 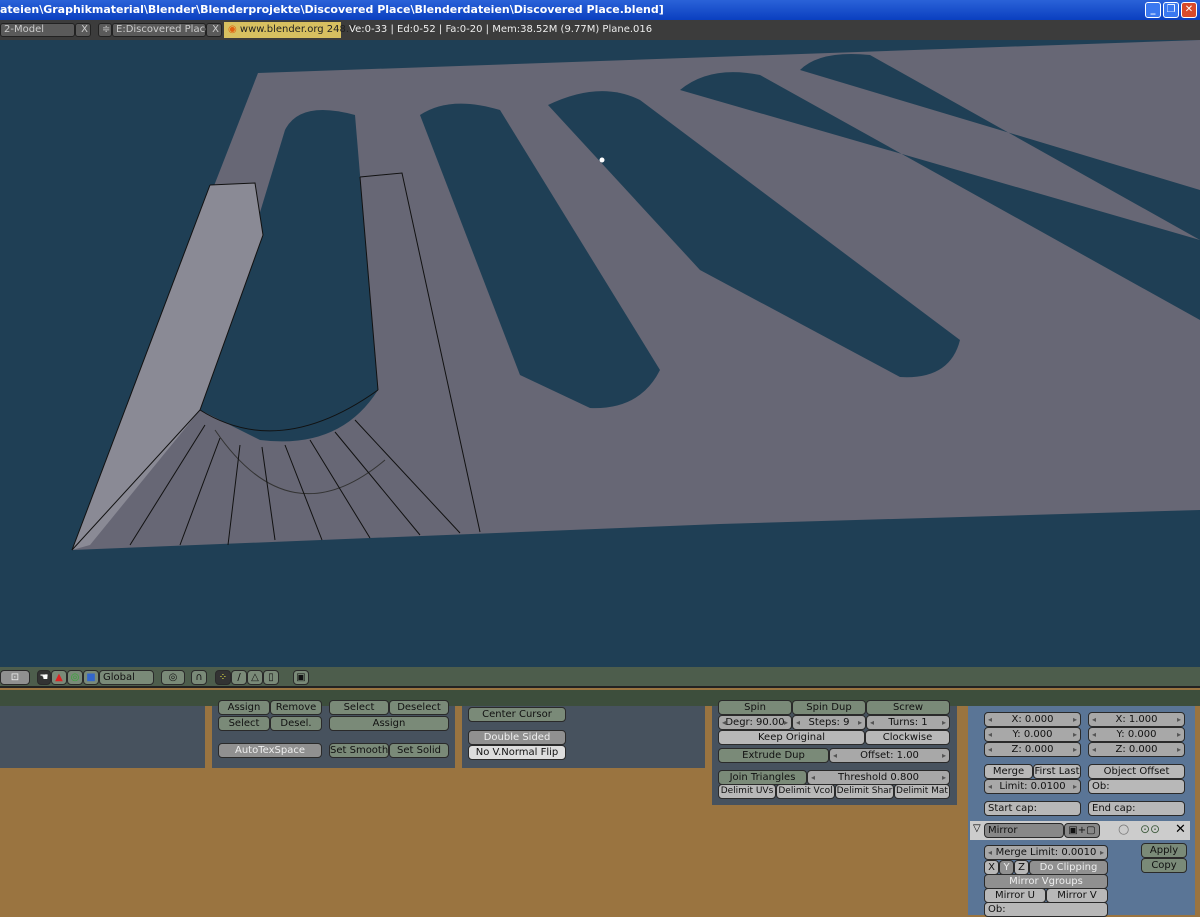 I want to click on mirror-vgroups-toggle: Mirror Vgroups, so click(x=1046, y=881).